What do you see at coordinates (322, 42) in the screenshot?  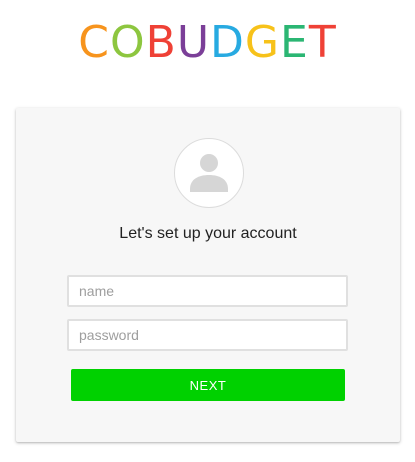 I see `logo-letter: T` at bounding box center [322, 42].